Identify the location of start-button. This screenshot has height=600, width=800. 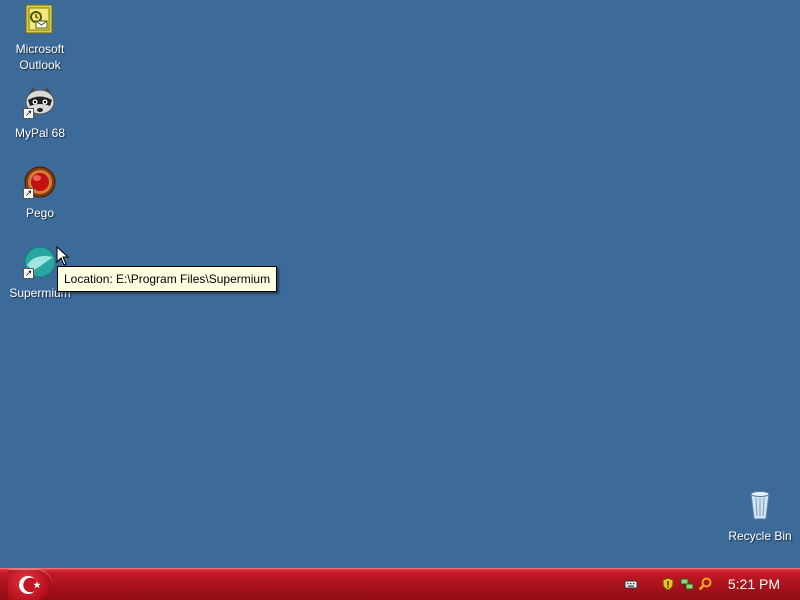
(30, 584).